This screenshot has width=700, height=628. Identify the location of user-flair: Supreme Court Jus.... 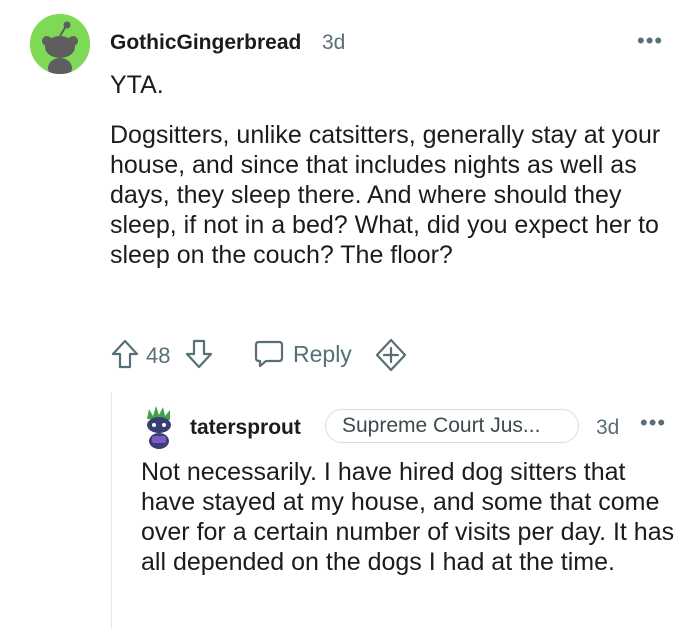
(452, 426).